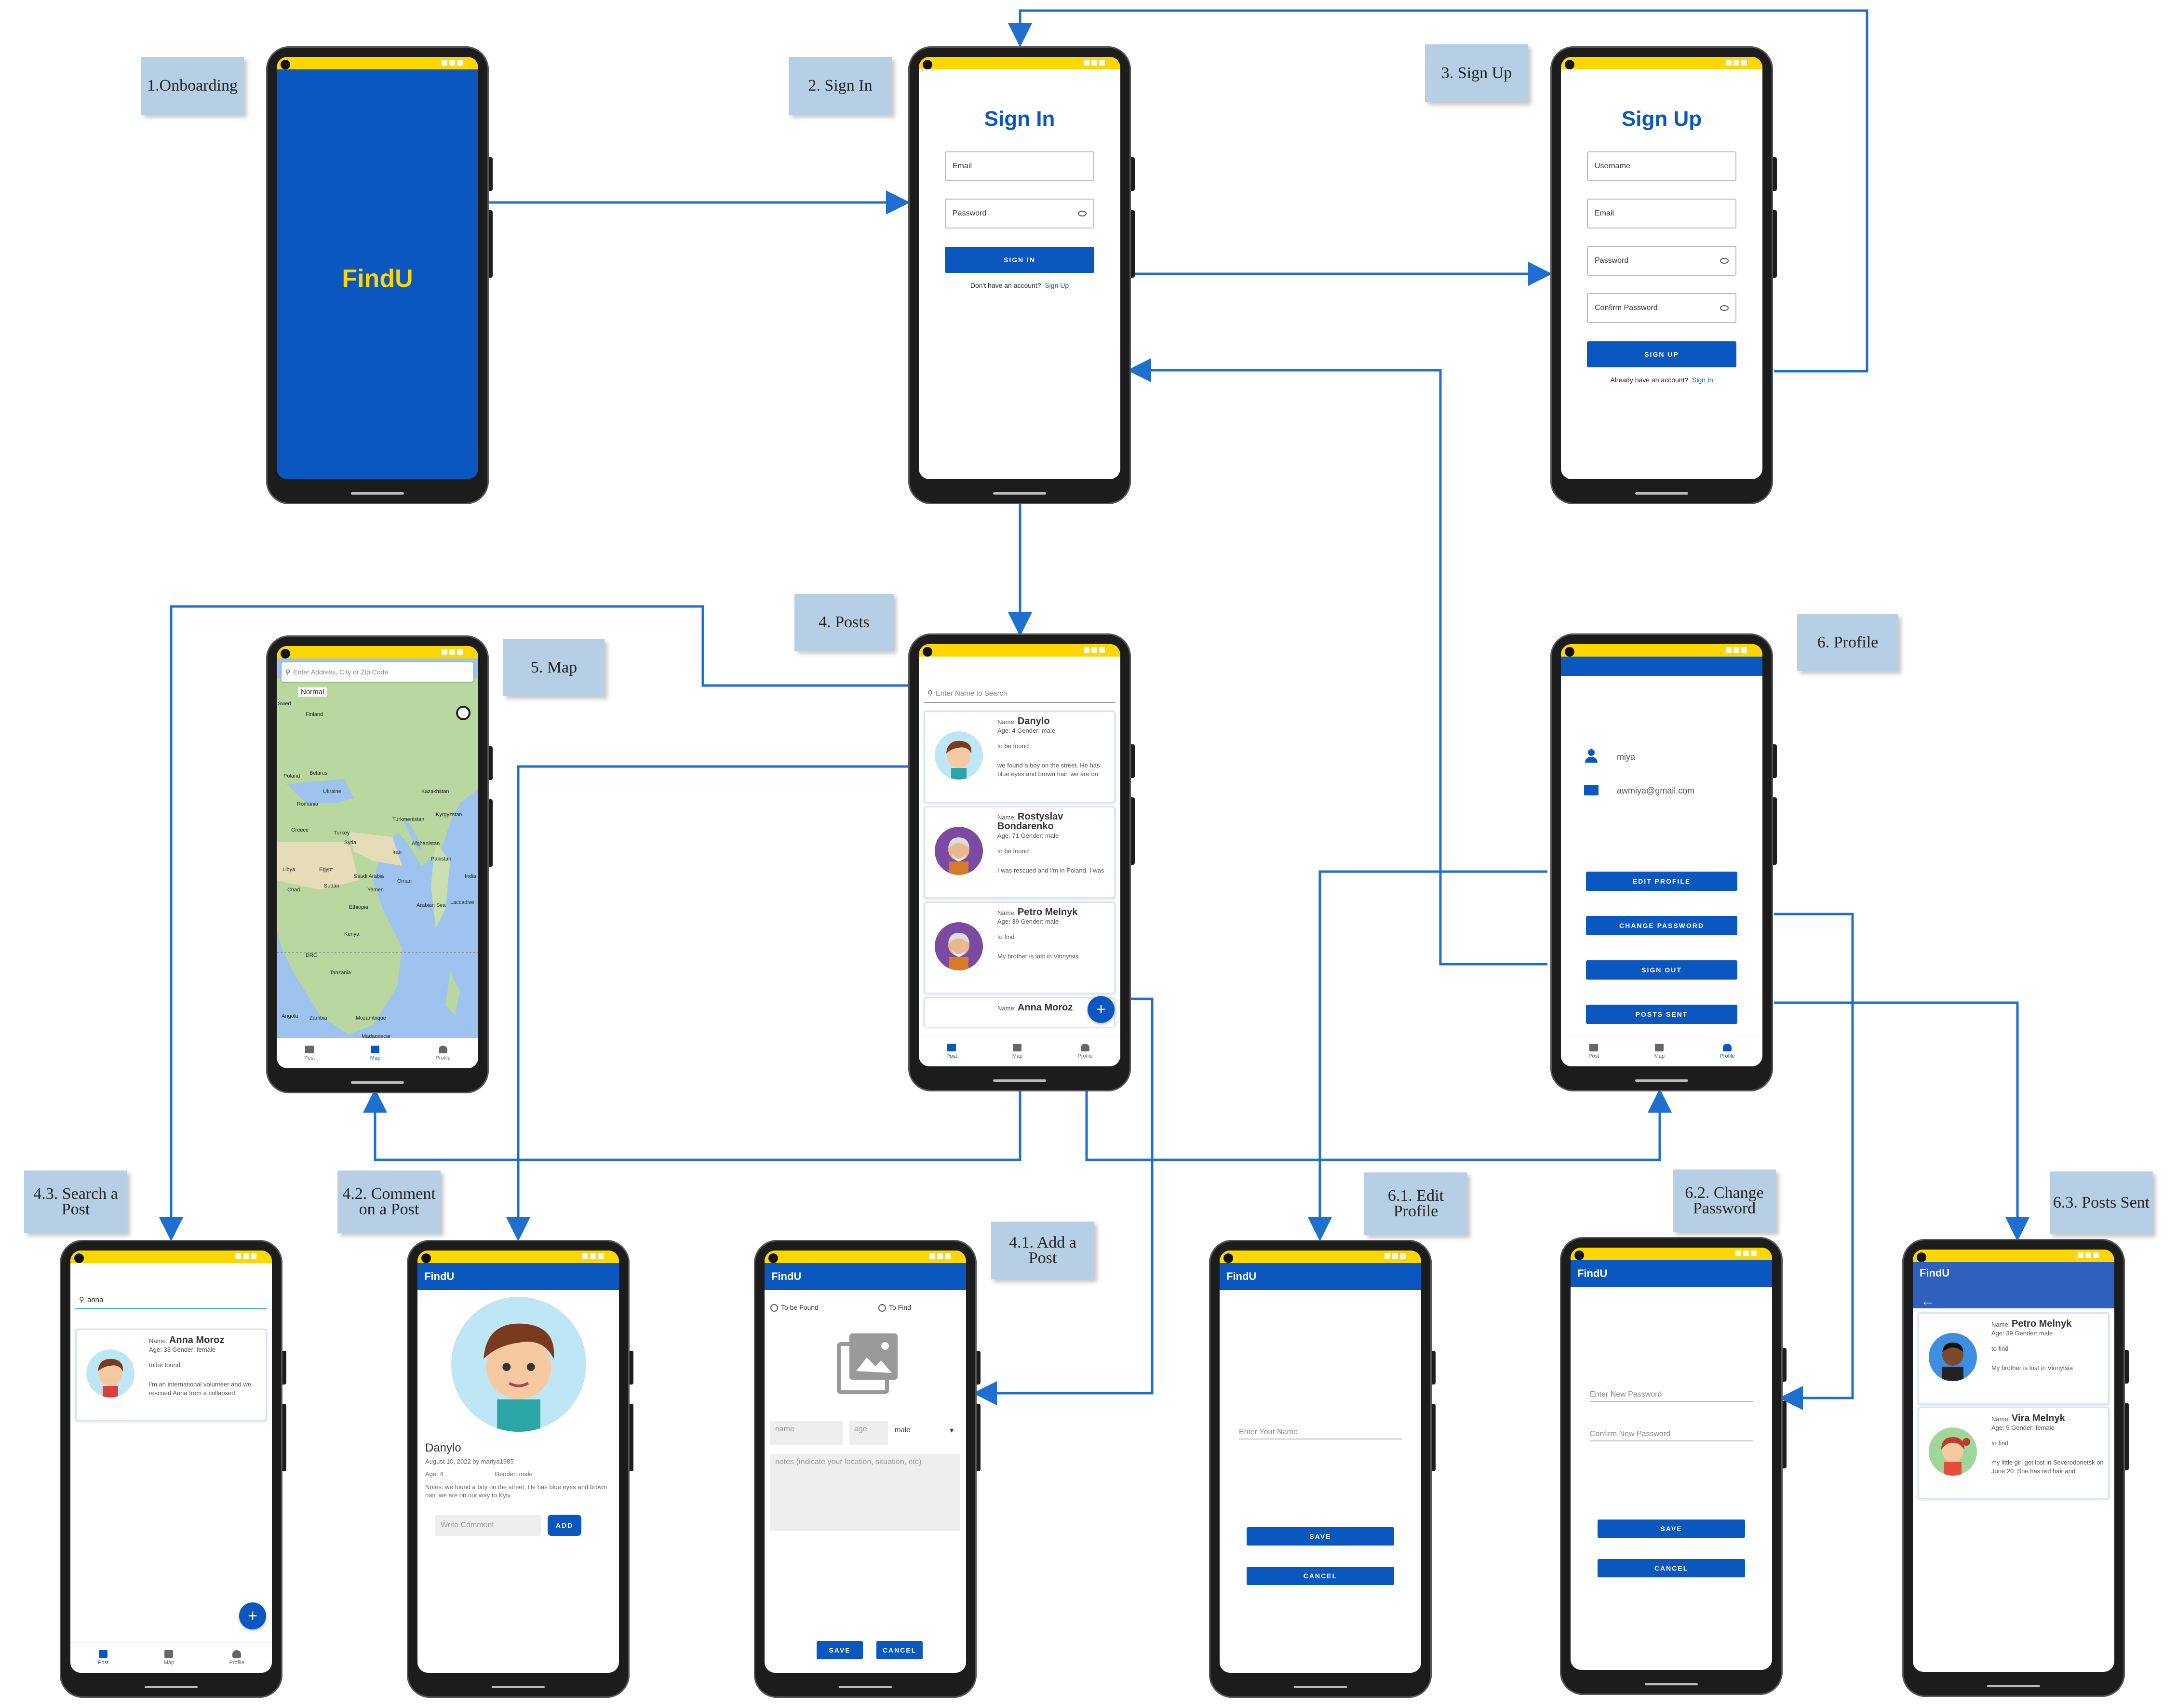 The width and height of the screenshot is (2177, 1708). I want to click on search-icon: ⚲, so click(930, 693).